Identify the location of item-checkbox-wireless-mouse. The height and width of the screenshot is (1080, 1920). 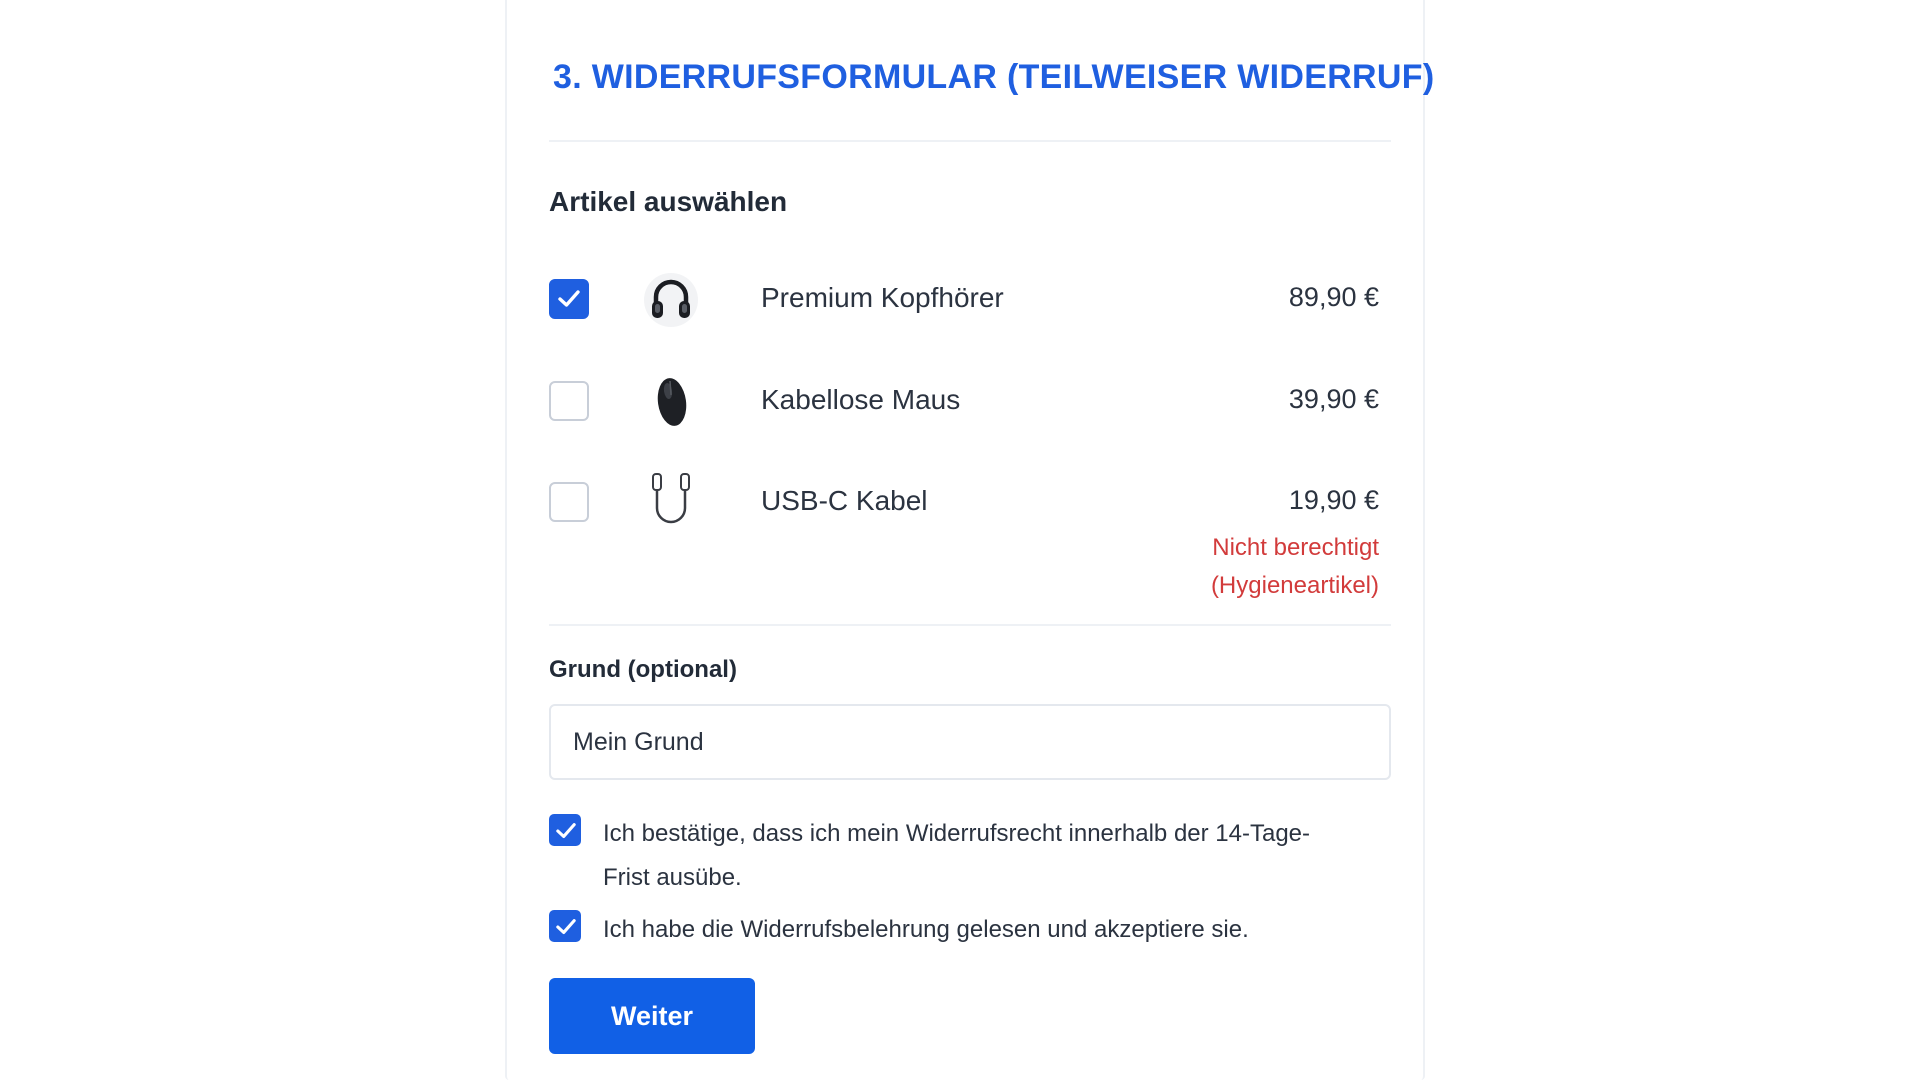
(569, 401).